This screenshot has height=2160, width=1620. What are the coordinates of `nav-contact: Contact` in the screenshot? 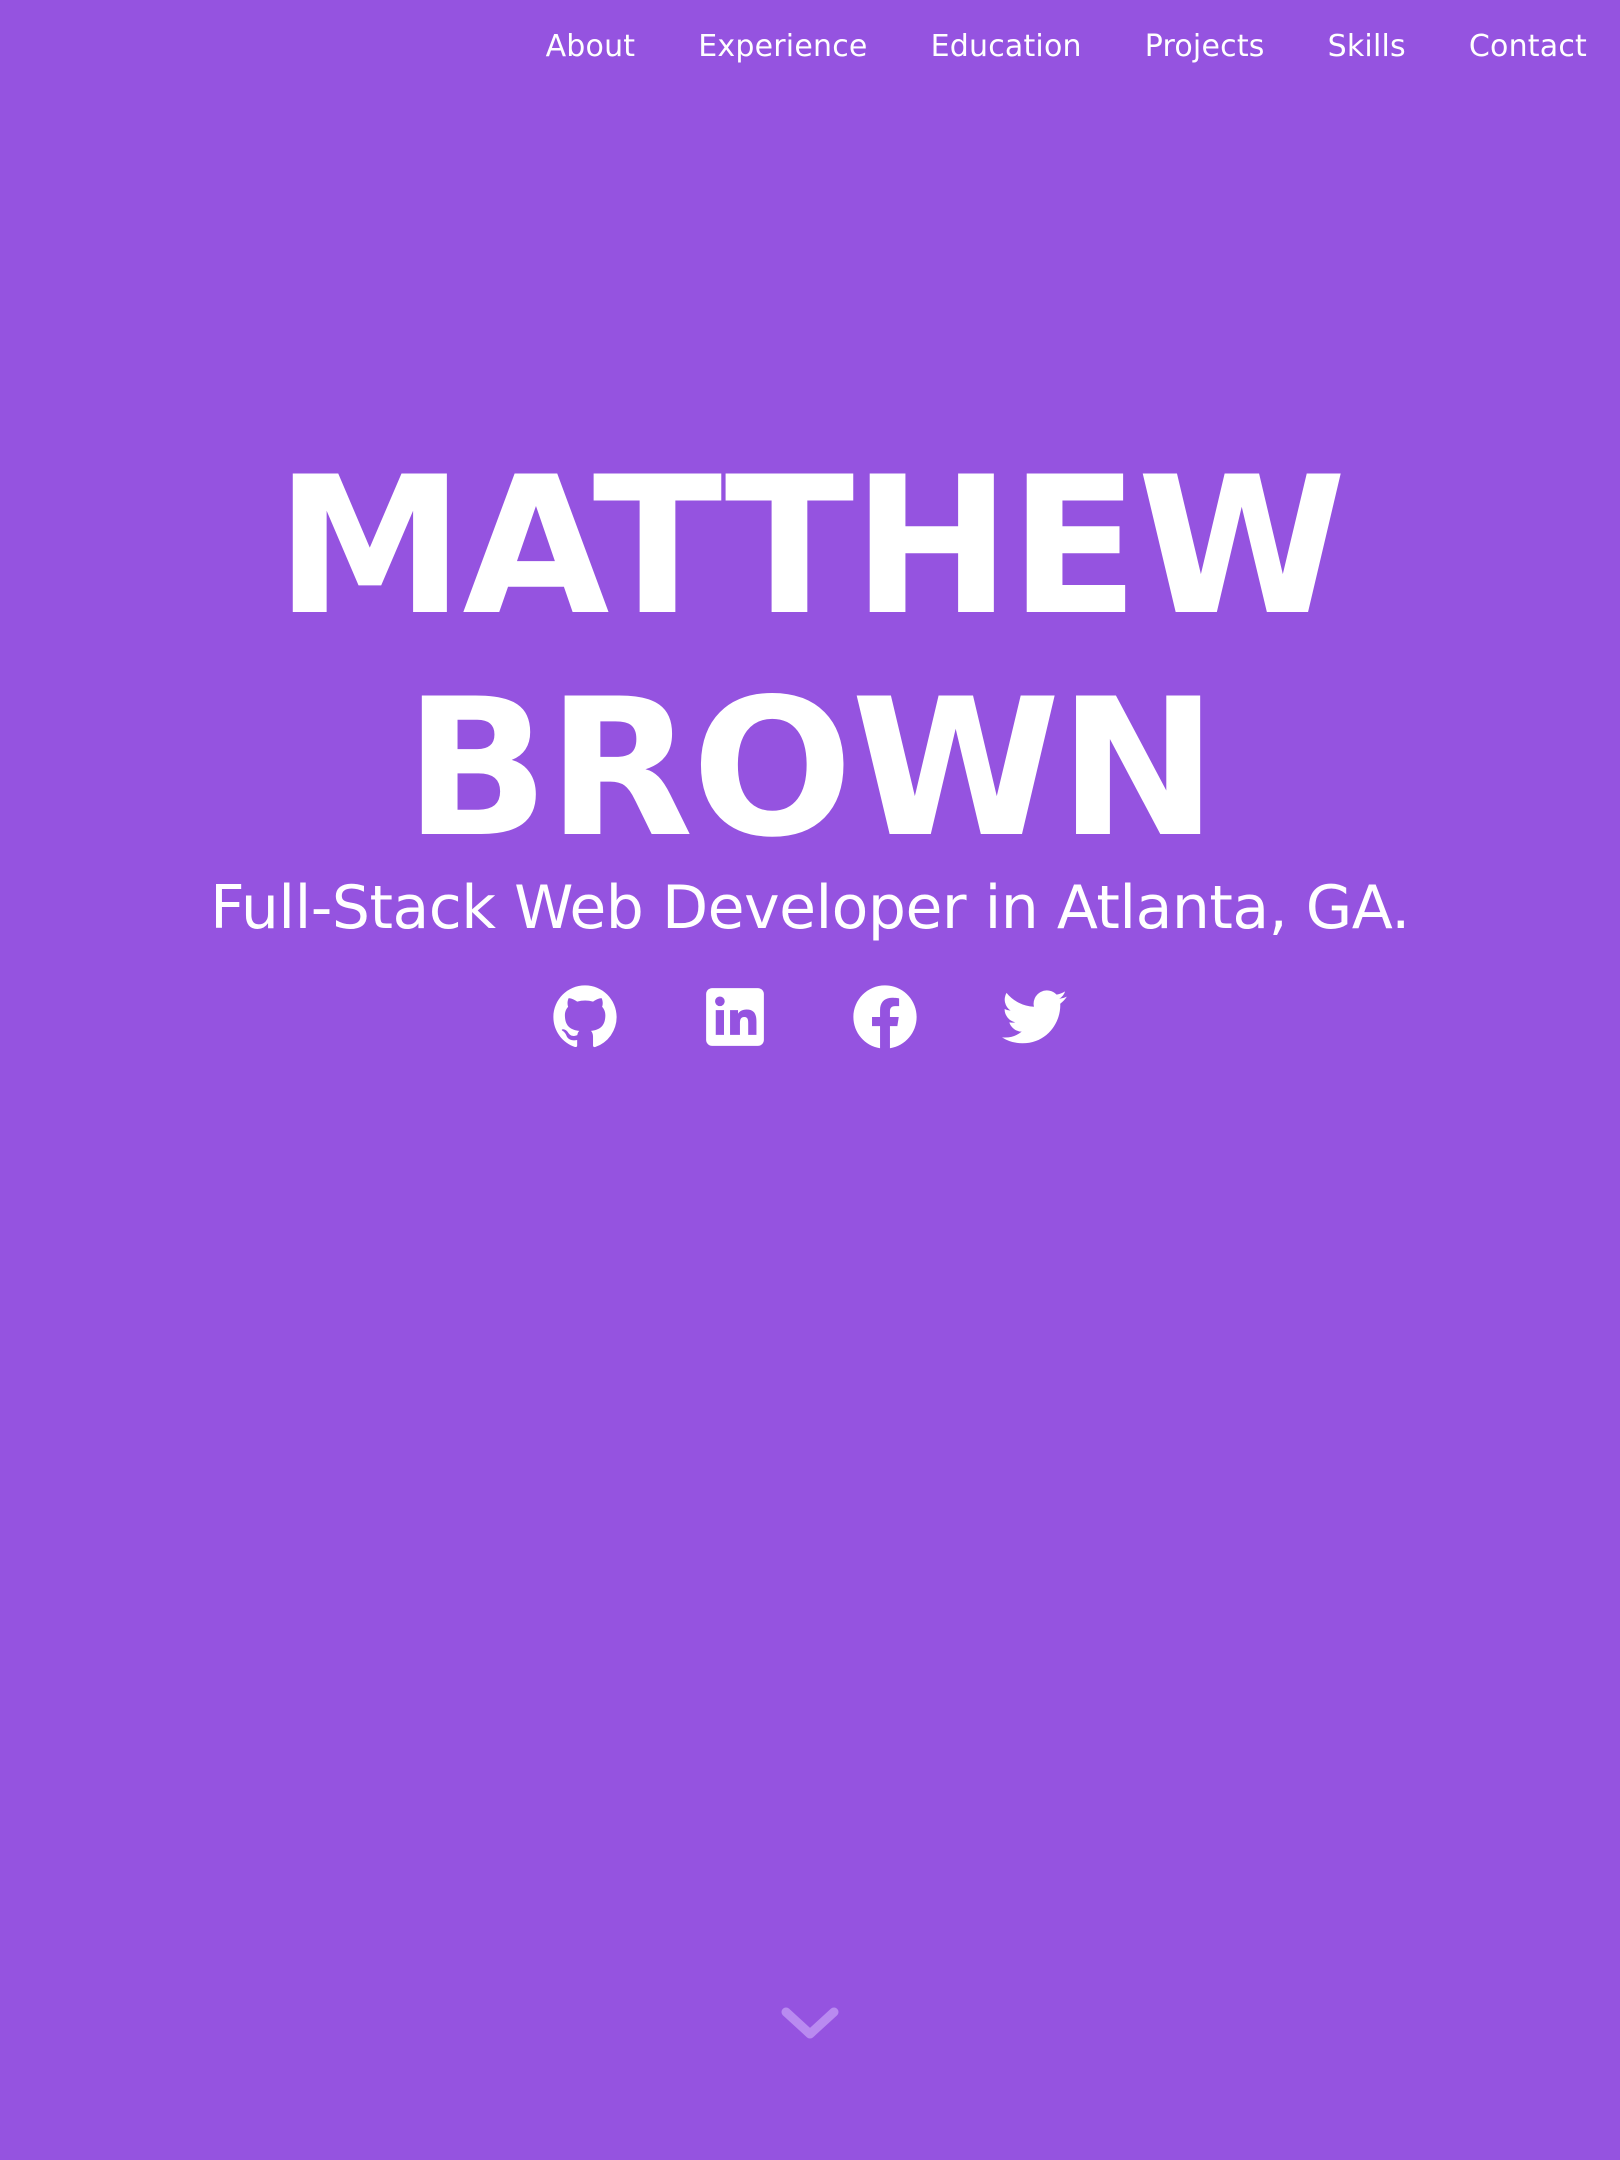 It's located at (1528, 46).